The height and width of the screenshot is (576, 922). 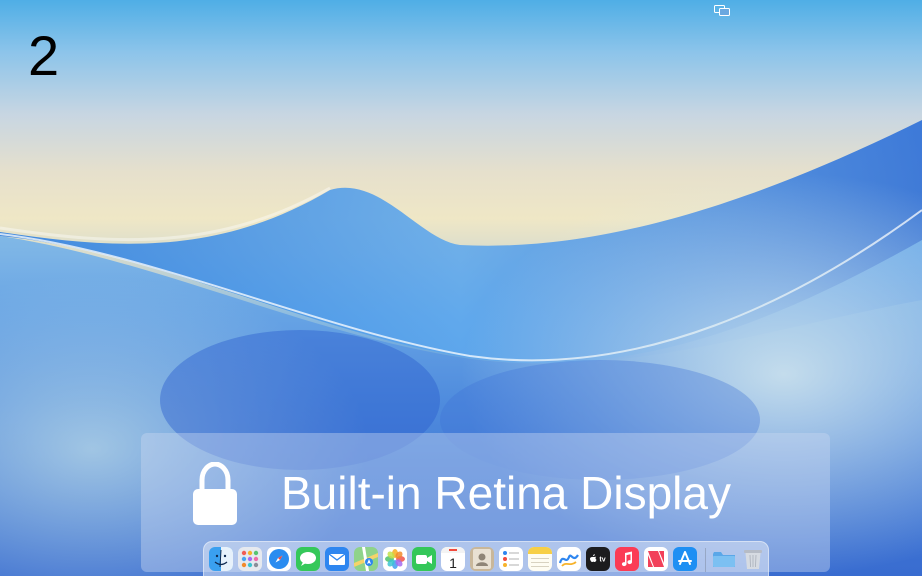 What do you see at coordinates (598, 559) in the screenshot?
I see `apple-tv-icon: tv` at bounding box center [598, 559].